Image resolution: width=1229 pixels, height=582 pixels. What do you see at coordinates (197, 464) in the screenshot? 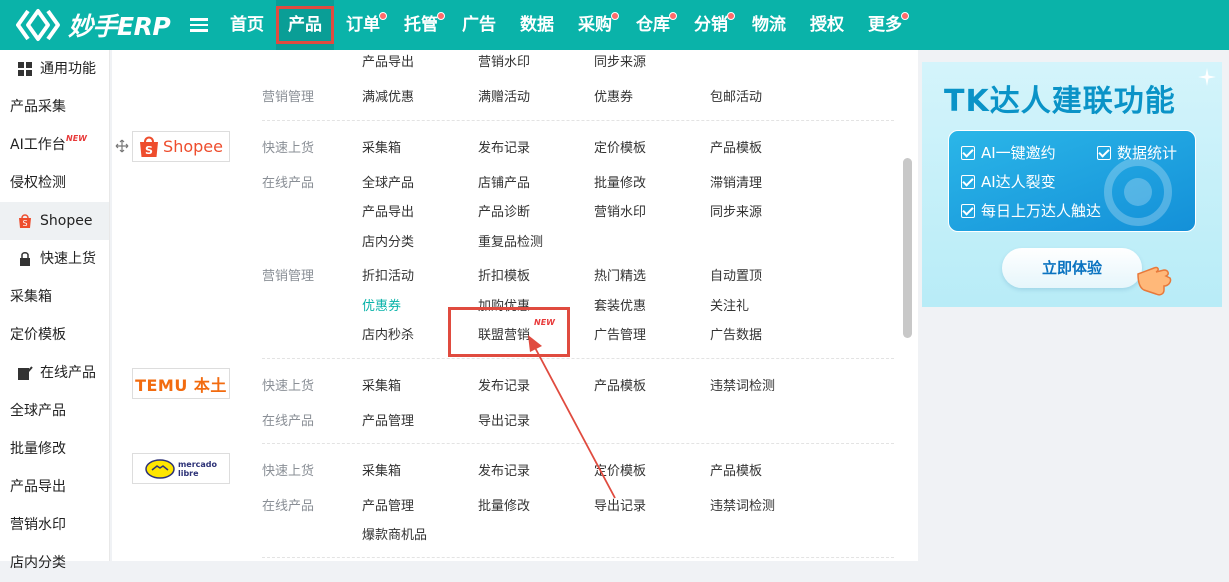
I see `logo-text: mercado` at bounding box center [197, 464].